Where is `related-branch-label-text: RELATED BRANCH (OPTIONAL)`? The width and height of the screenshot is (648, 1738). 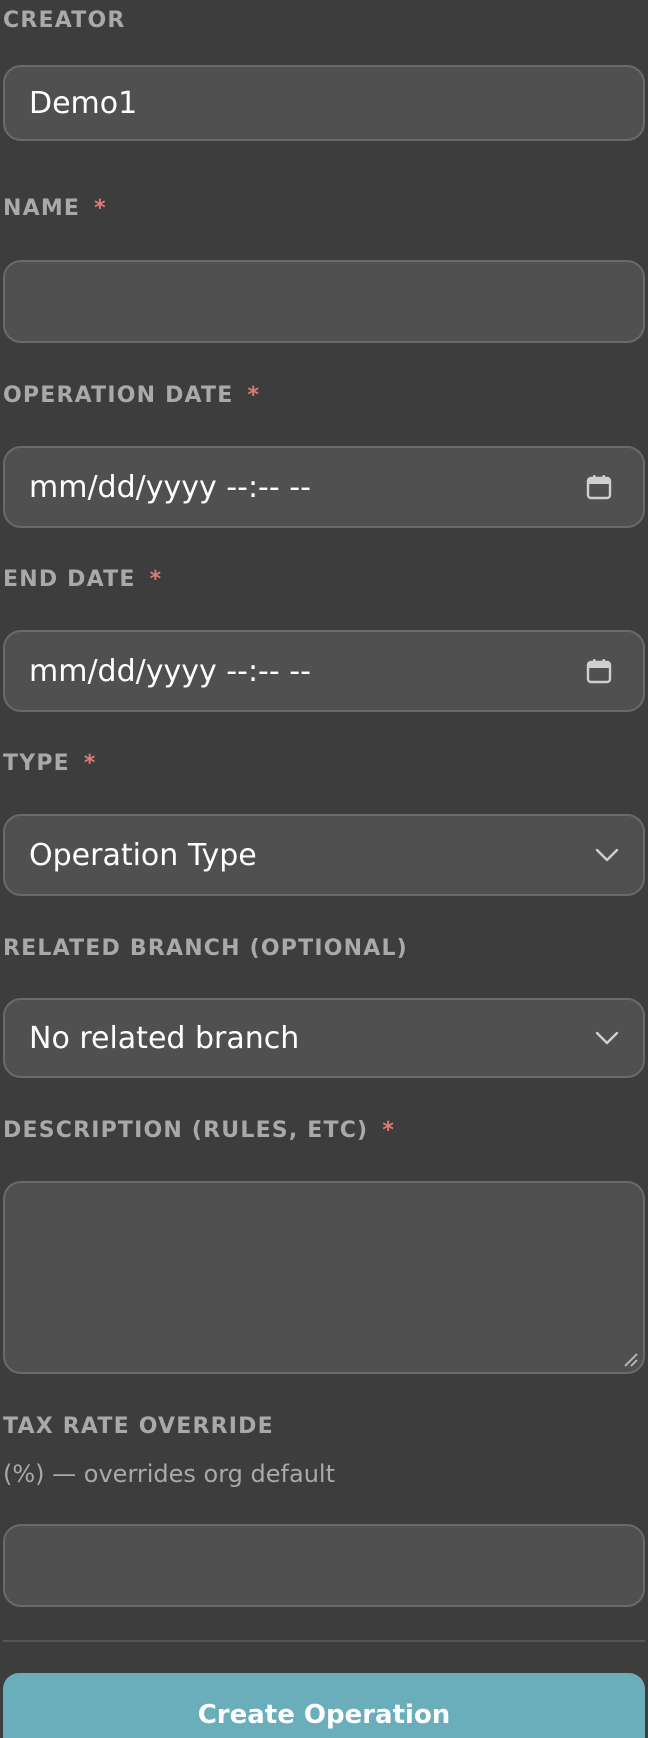 related-branch-label-text: RELATED BRANCH (OPTIONAL) is located at coordinates (205, 948).